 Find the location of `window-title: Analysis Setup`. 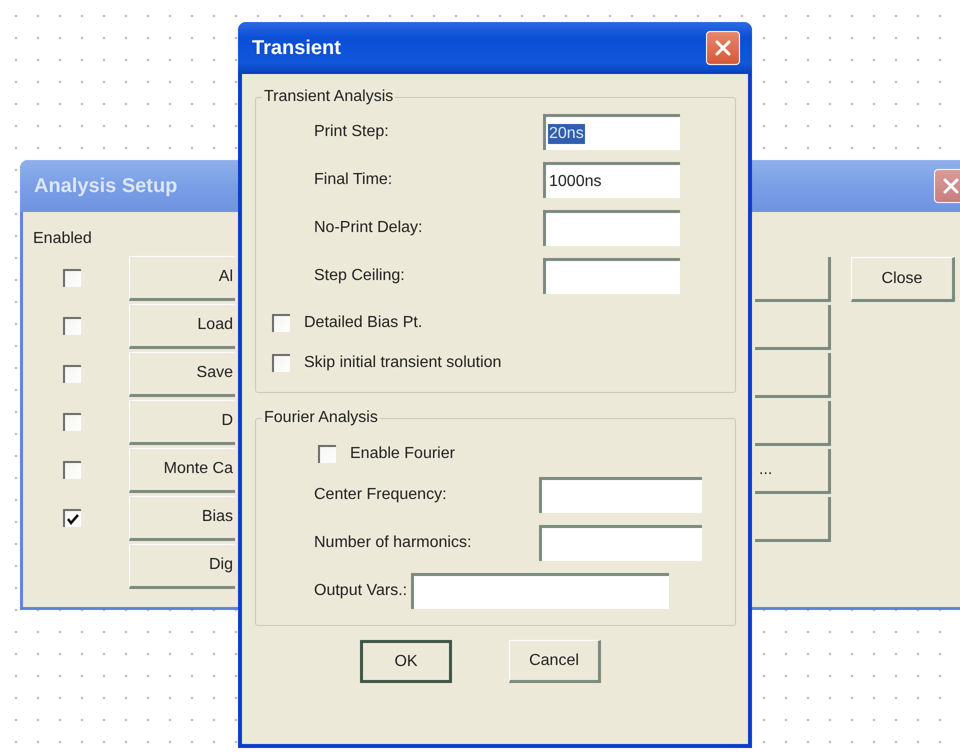

window-title: Analysis Setup is located at coordinates (106, 186).